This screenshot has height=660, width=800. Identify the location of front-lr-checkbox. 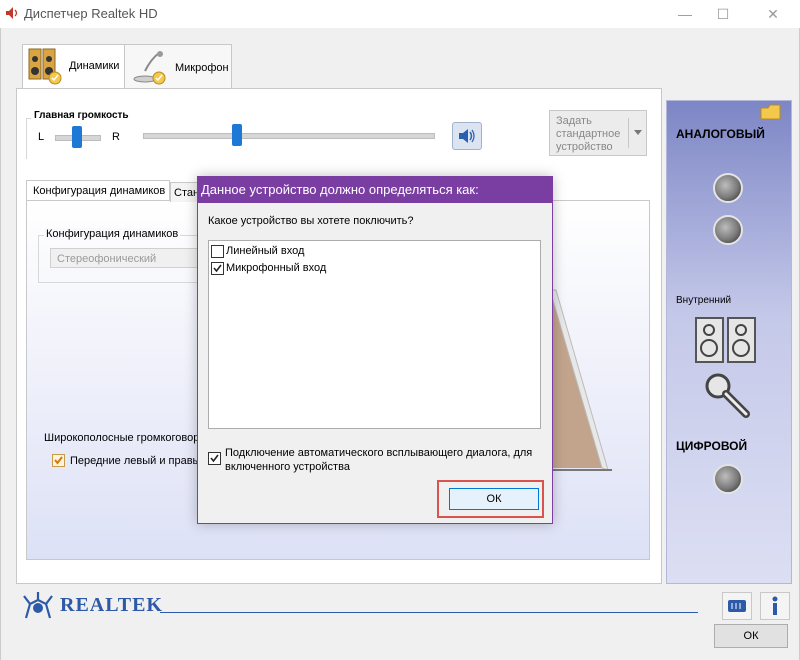
(58, 460).